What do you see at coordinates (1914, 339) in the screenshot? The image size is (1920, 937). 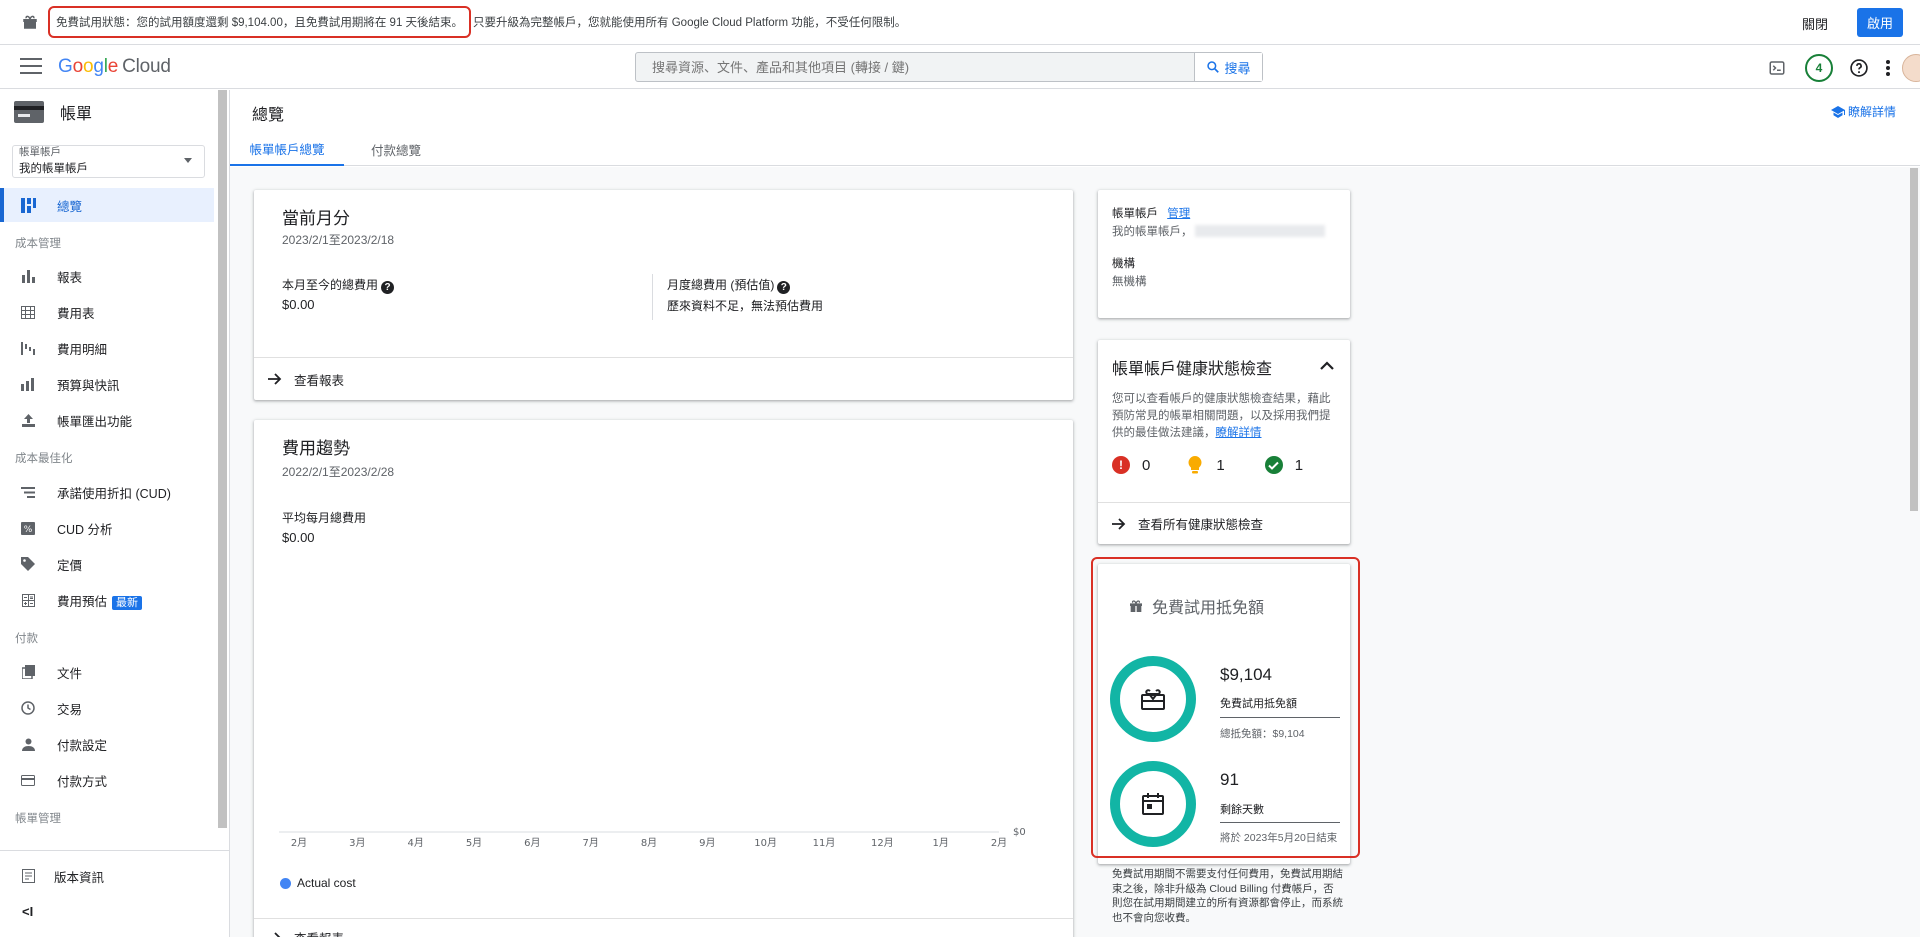 I see `main-scrollbar` at bounding box center [1914, 339].